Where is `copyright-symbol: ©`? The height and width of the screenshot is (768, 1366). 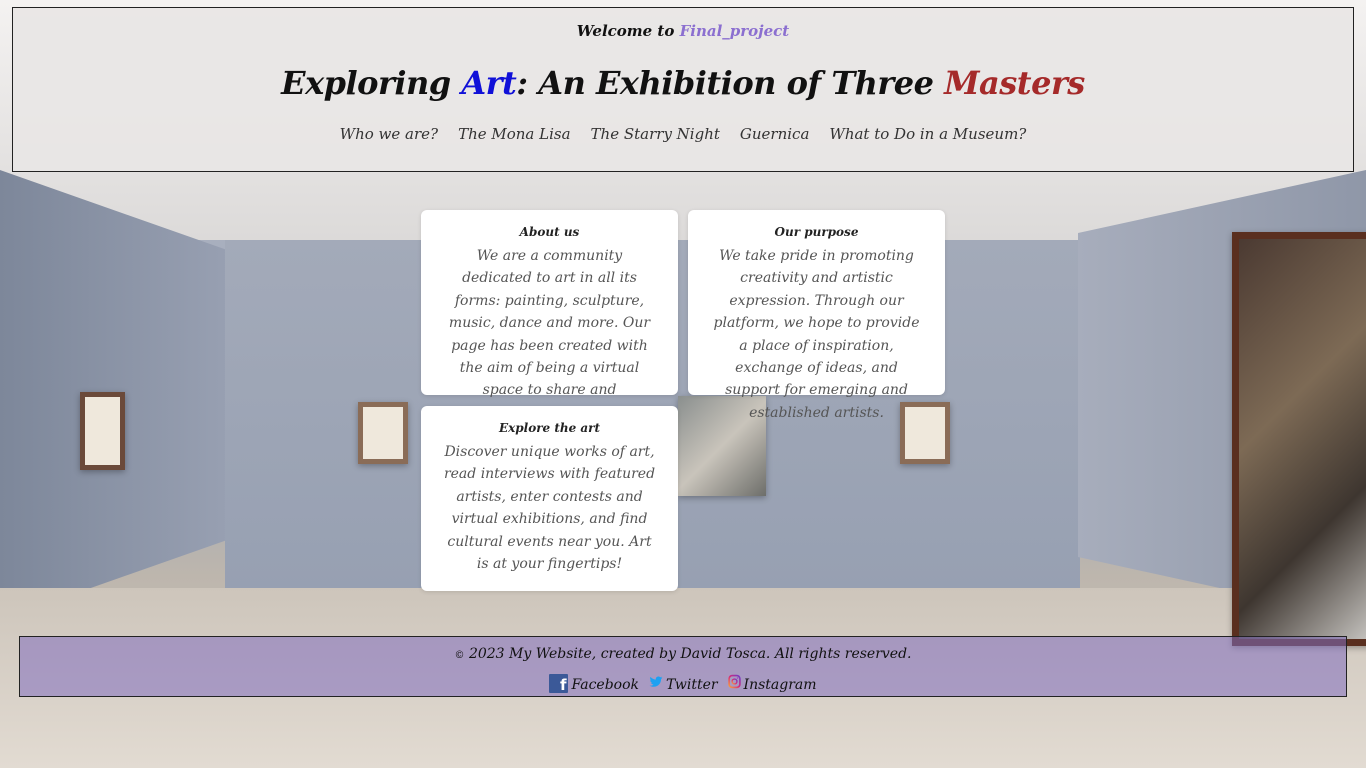 copyright-symbol: © is located at coordinates (459, 655).